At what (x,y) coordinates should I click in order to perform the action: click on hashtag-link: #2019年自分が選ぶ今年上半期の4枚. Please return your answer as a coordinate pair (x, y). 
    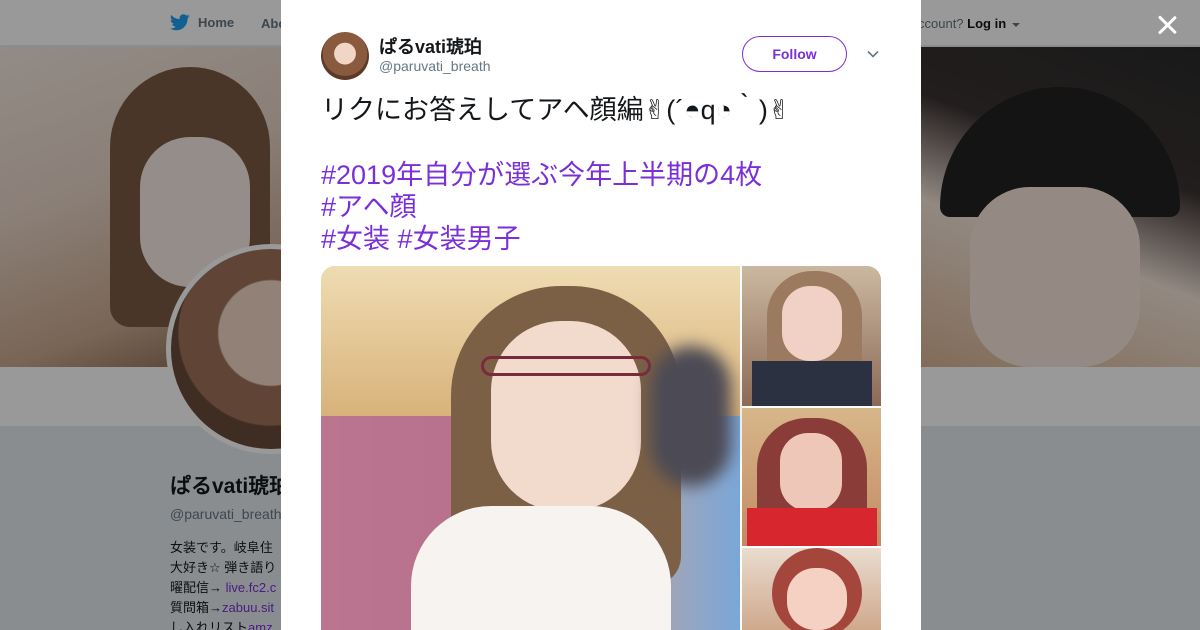
    Looking at the image, I should click on (541, 175).